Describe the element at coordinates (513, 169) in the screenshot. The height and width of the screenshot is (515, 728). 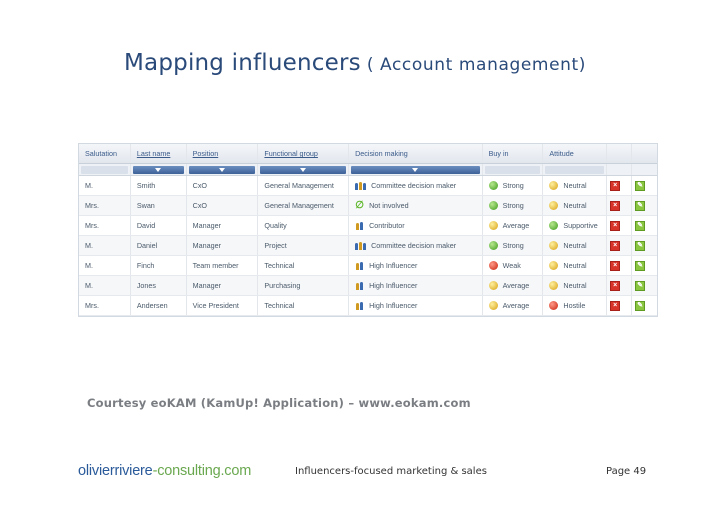
I see `filter-buy-in` at that location.